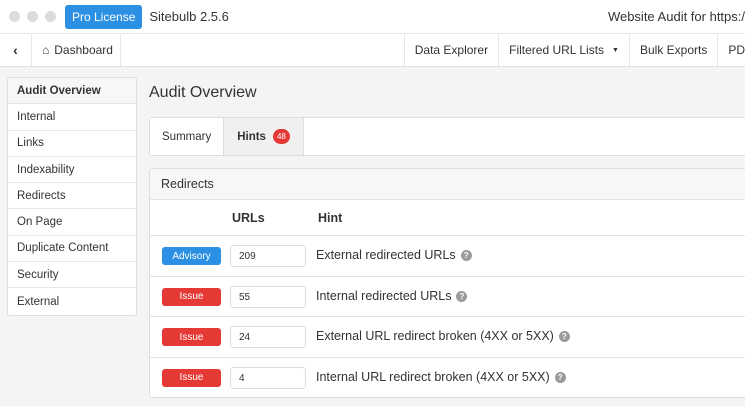  Describe the element at coordinates (32, 16) in the screenshot. I see `window-minimize-button` at that location.